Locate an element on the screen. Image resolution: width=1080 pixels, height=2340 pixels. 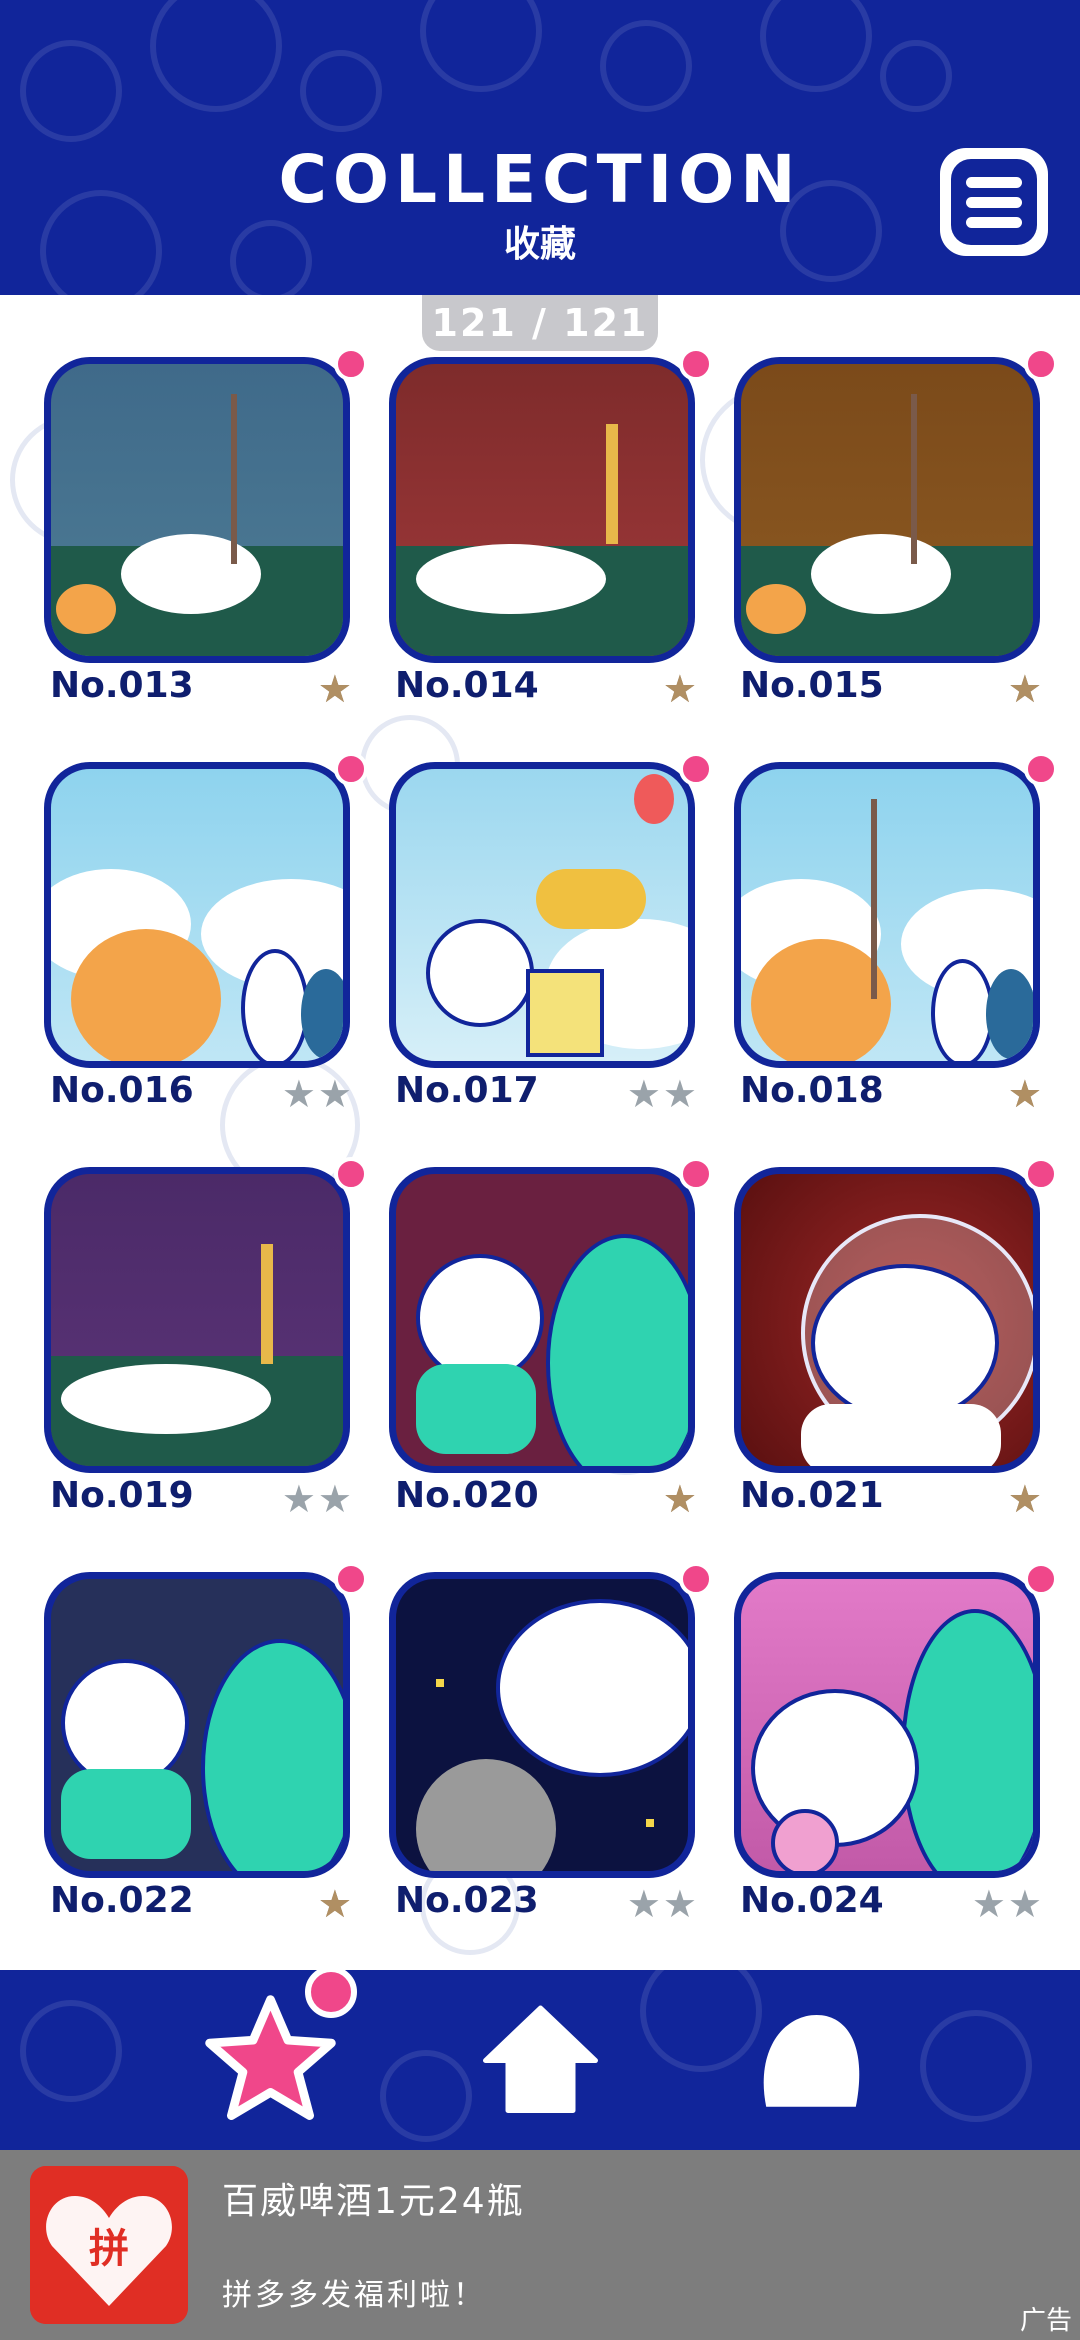
collection-card: No.024 ★ ★ is located at coordinates (896, 1757).